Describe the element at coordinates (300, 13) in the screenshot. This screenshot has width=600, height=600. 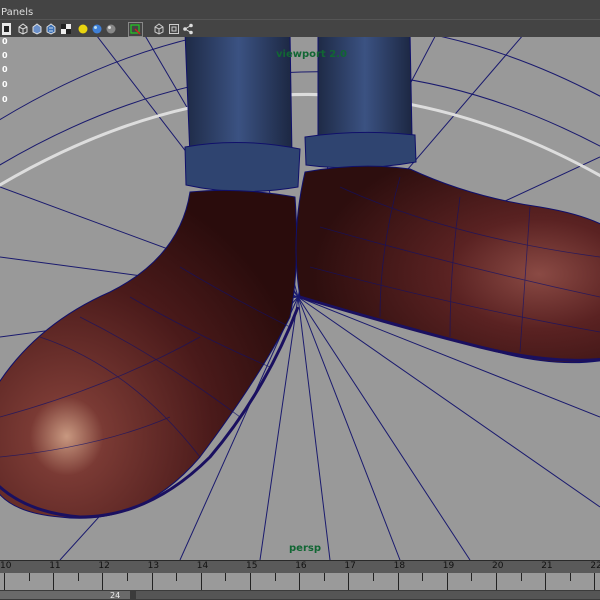
I see `panel-menu-bar: Panels` at that location.